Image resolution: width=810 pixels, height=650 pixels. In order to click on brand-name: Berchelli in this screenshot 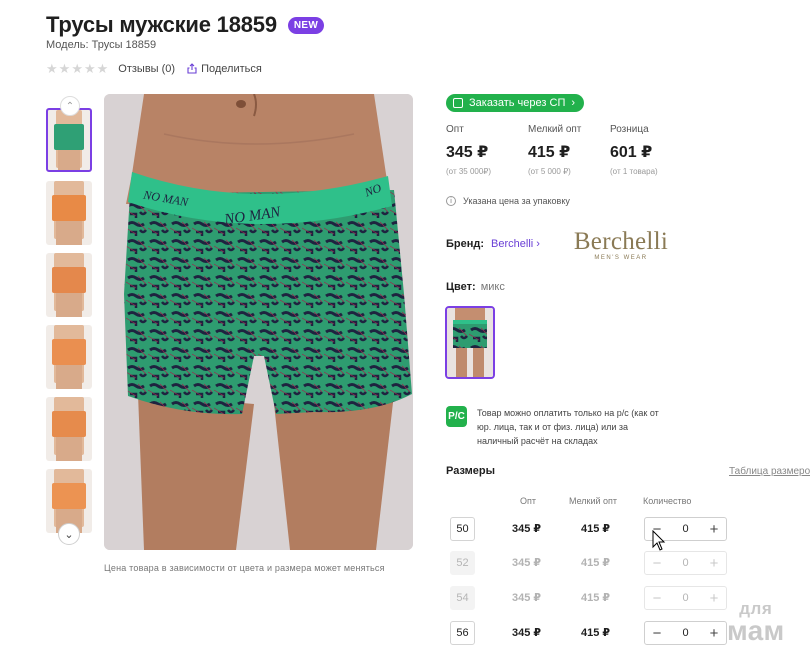, I will do `click(512, 244)`.